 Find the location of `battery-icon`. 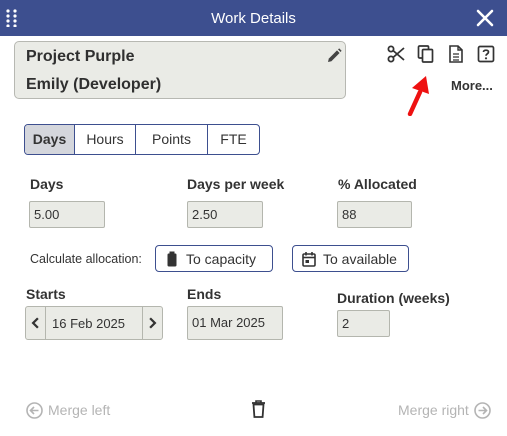

battery-icon is located at coordinates (172, 259).